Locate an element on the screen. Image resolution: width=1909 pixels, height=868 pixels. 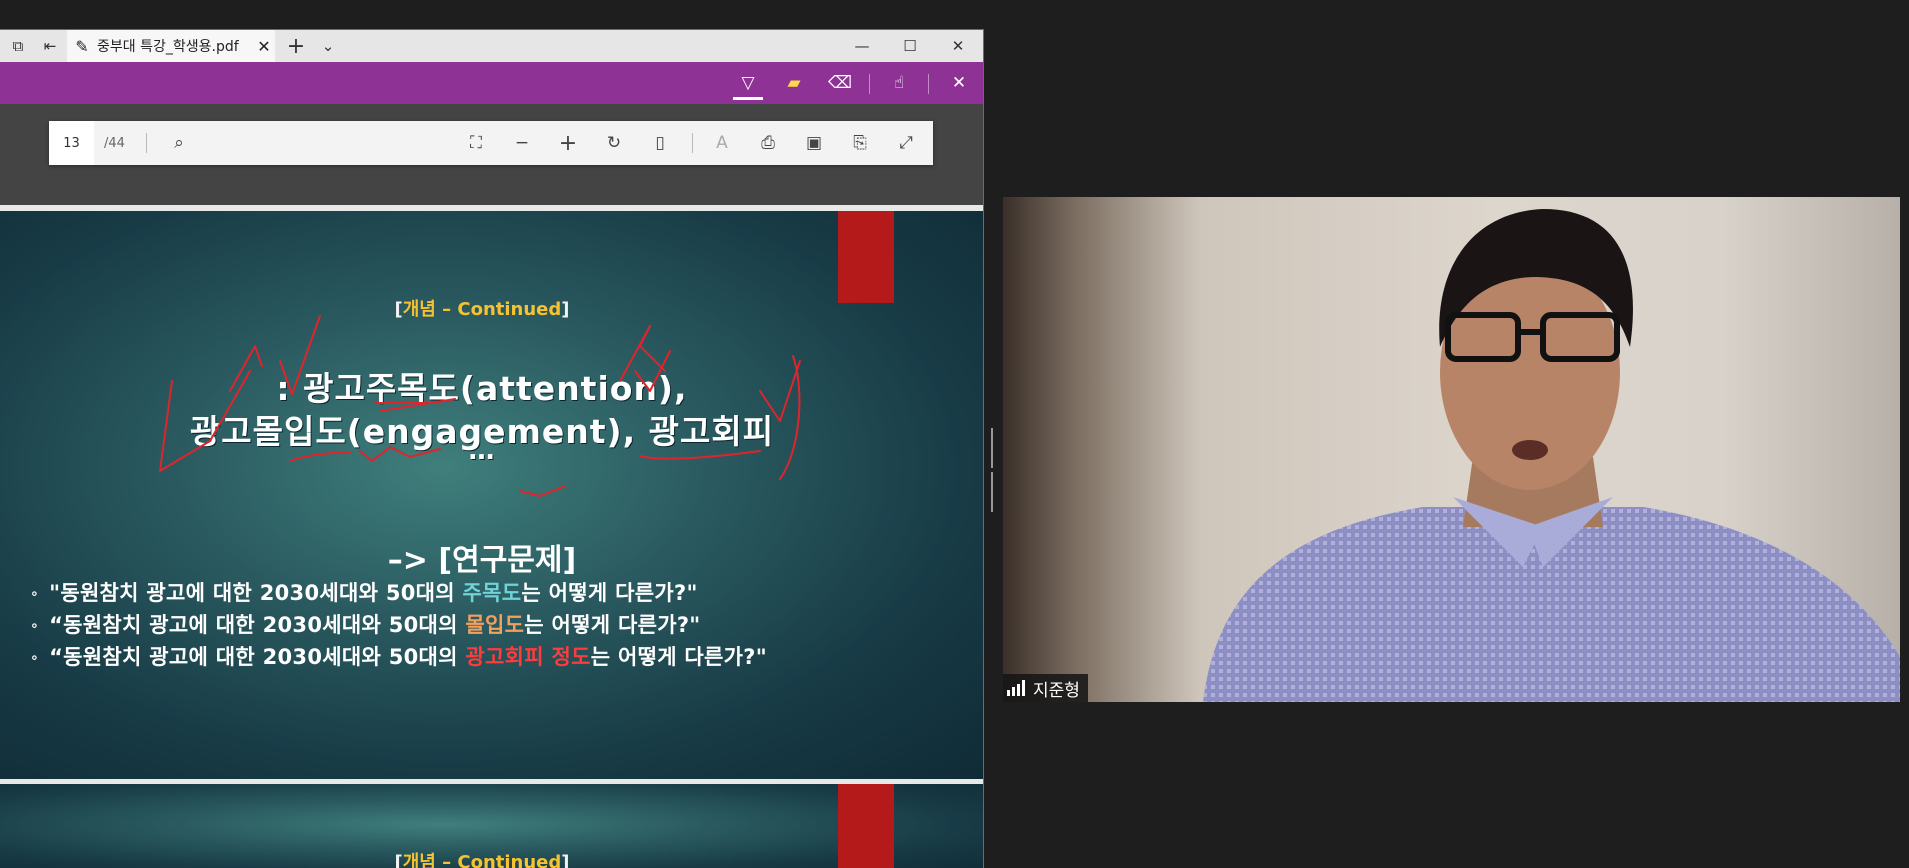
ink-toolbar: ▽ ▰ ⌫ ☝ ✕ is located at coordinates (491, 83).